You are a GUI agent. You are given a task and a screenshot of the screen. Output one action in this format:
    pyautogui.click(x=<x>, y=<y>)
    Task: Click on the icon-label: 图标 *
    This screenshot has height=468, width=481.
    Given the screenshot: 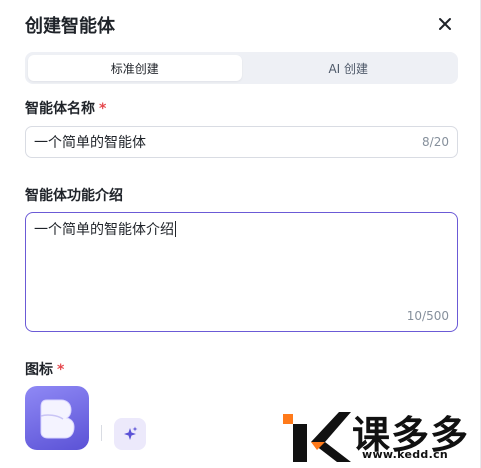 What is the action you would take?
    pyautogui.click(x=45, y=370)
    